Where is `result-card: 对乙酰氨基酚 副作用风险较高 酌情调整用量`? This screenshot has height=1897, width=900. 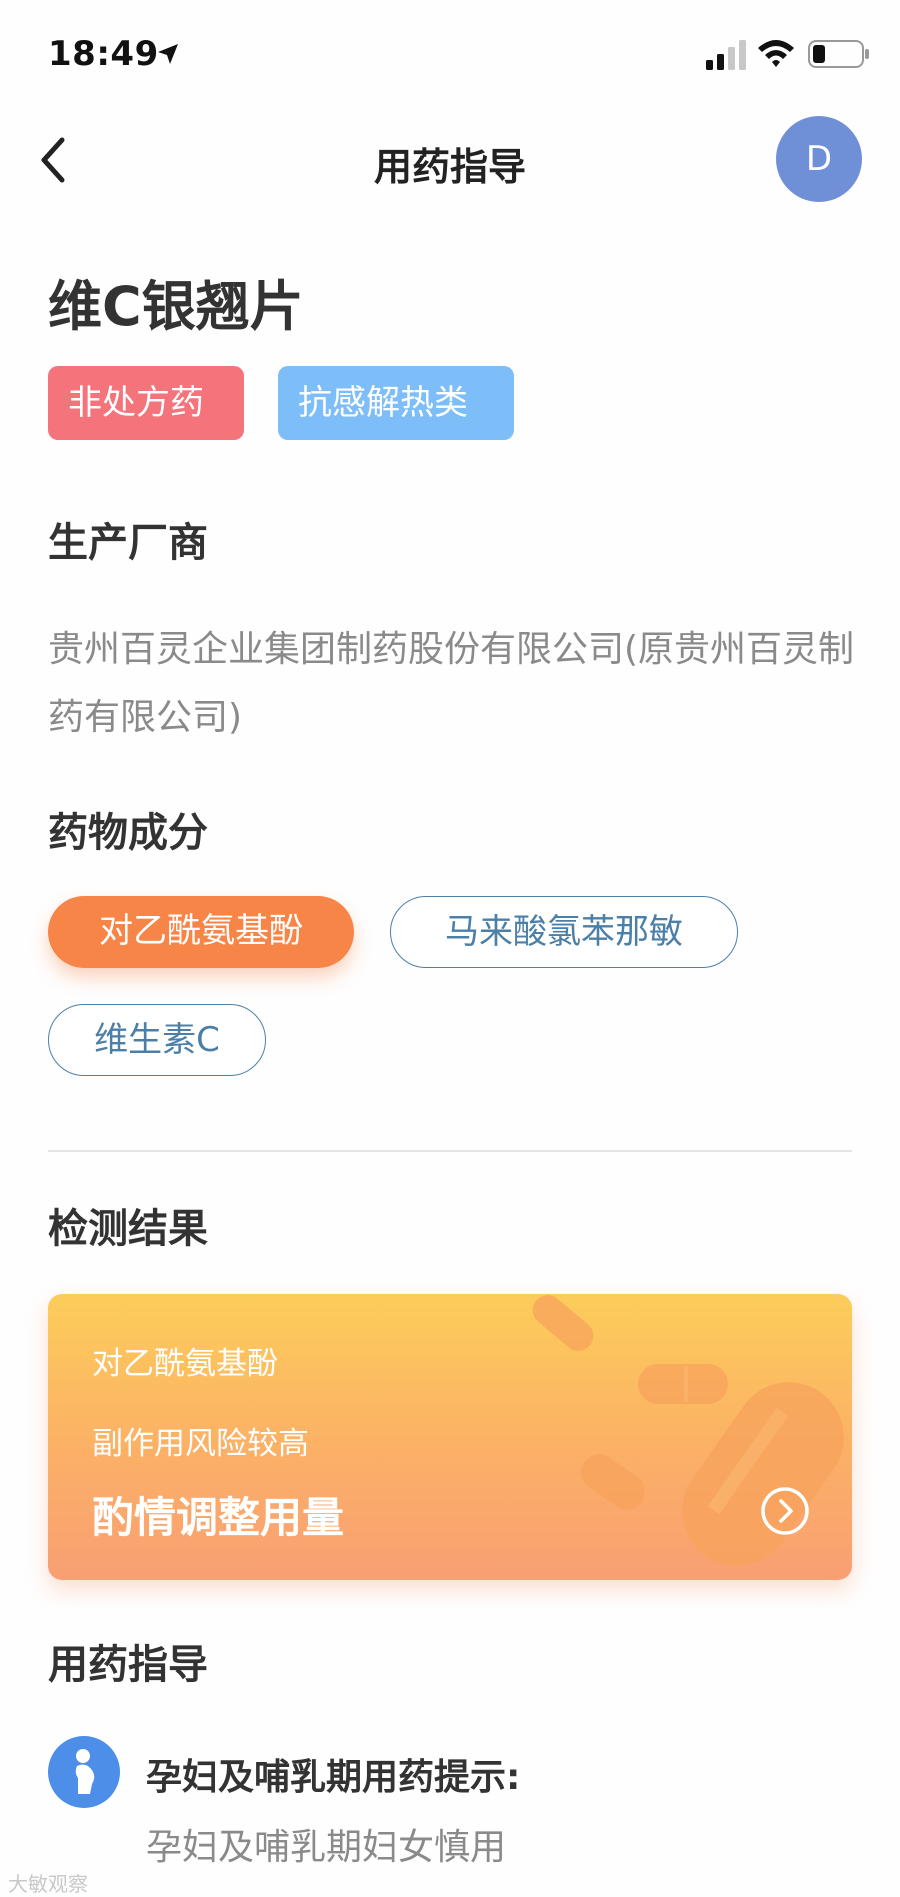
result-card: 对乙酰氨基酚 副作用风险较高 酌情调整用量 is located at coordinates (450, 1437).